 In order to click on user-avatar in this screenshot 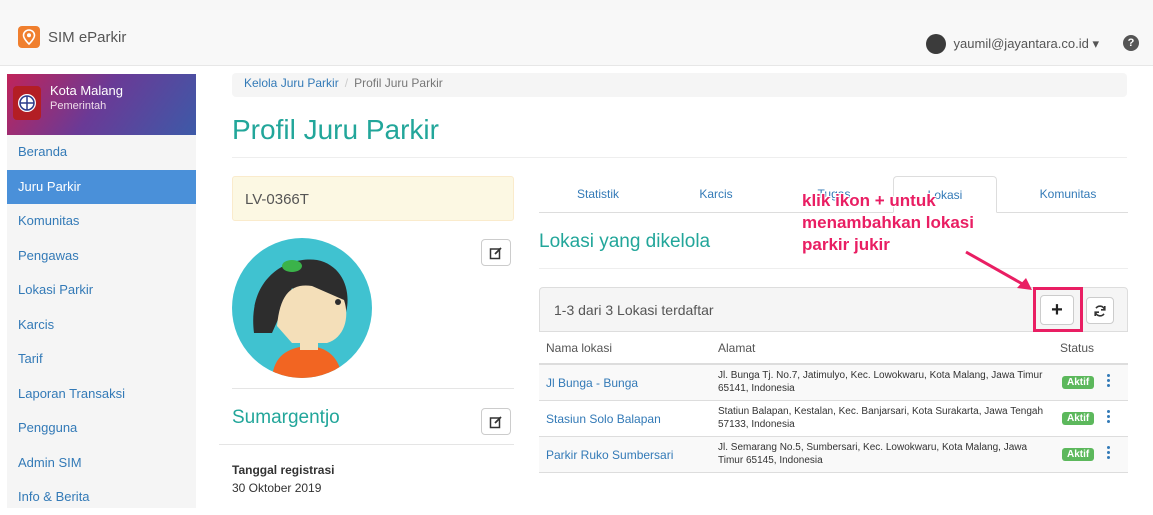, I will do `click(935, 44)`.